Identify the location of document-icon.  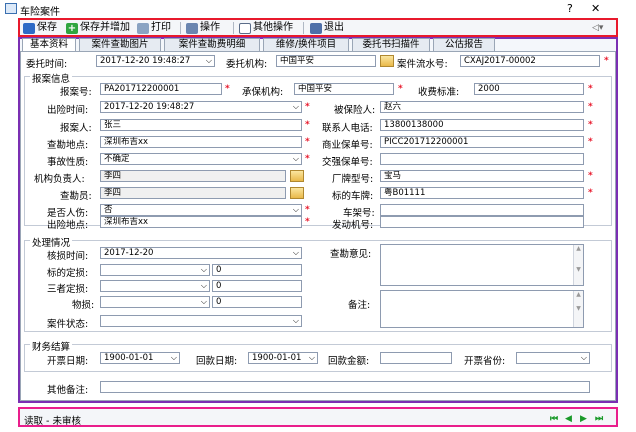
(245, 28).